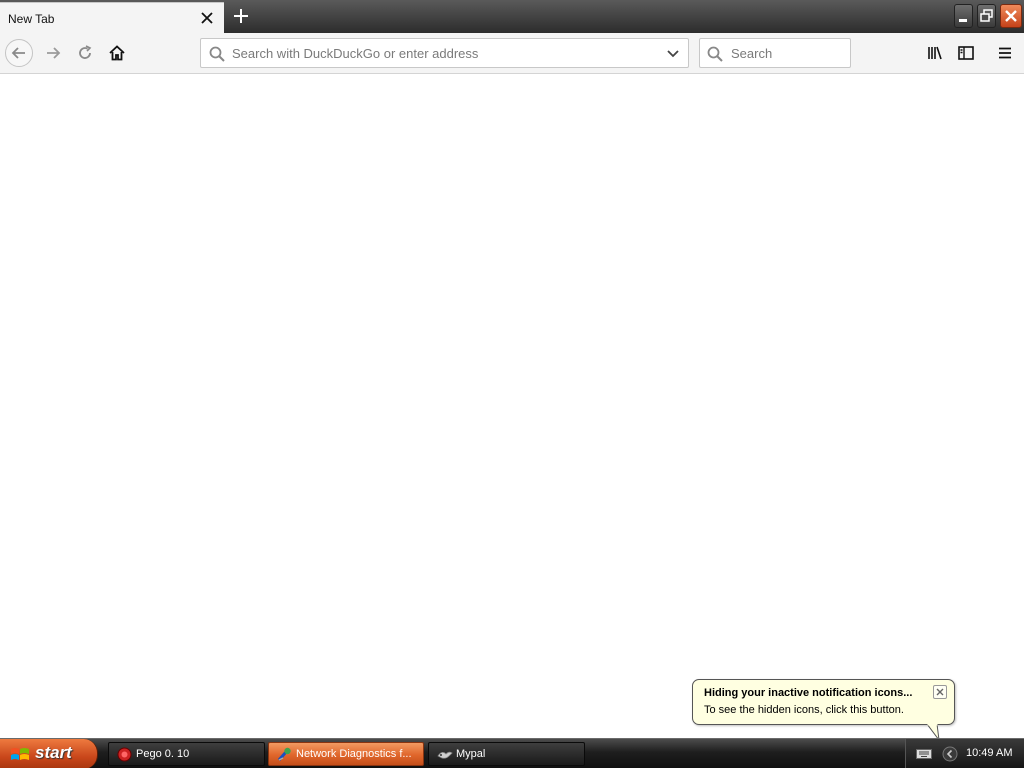 The height and width of the screenshot is (768, 1024). I want to click on restore-button, so click(986, 16).